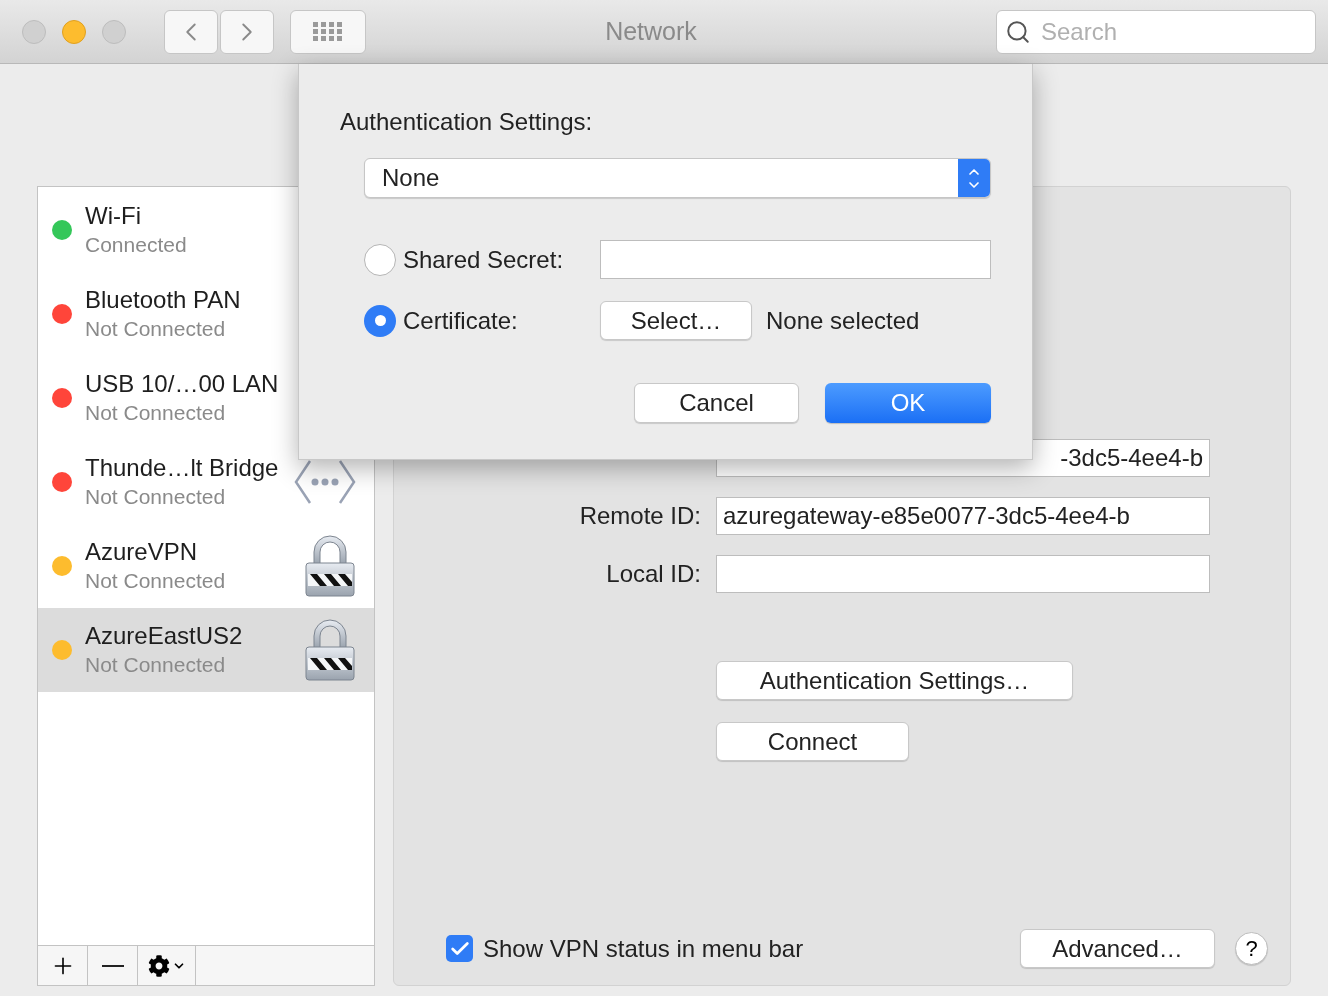 This screenshot has height=996, width=1328. I want to click on bridge-icon, so click(325, 482).